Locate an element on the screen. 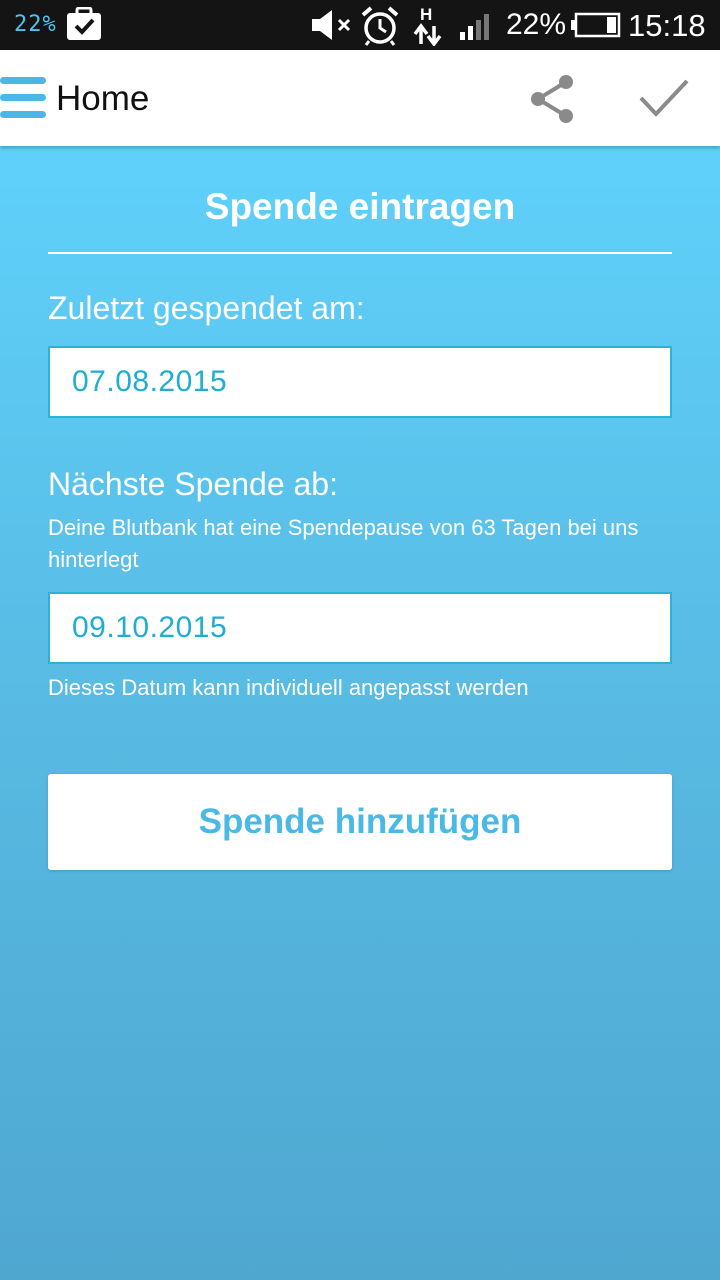 This screenshot has width=720, height=1280. alarm-icon is located at coordinates (380, 28).